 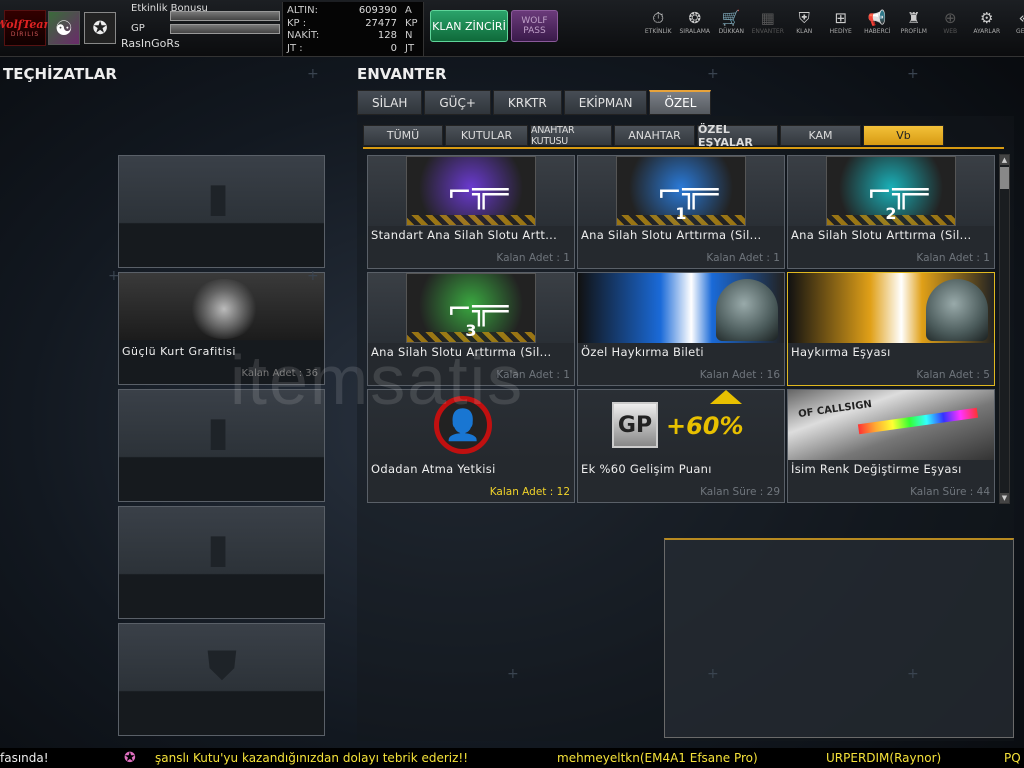 What do you see at coordinates (529, 492) in the screenshot?
I see `item-quantity: Kalan Adet : 12` at bounding box center [529, 492].